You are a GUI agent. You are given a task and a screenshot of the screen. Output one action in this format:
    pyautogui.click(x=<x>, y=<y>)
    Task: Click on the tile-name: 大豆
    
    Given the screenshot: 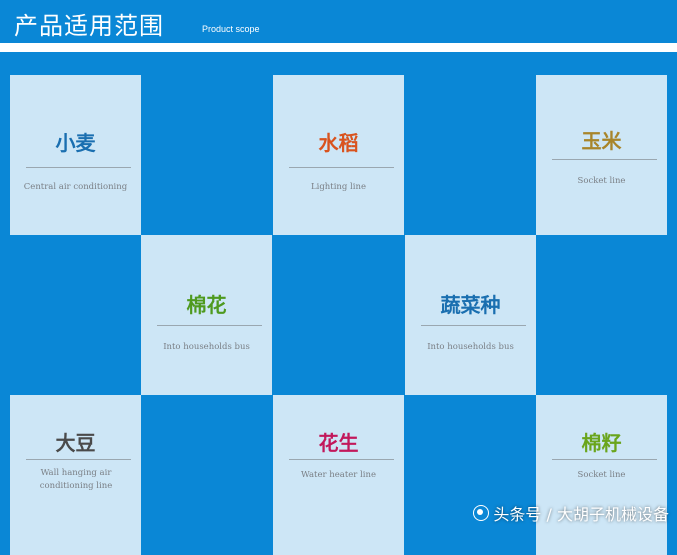 What is the action you would take?
    pyautogui.click(x=75, y=443)
    